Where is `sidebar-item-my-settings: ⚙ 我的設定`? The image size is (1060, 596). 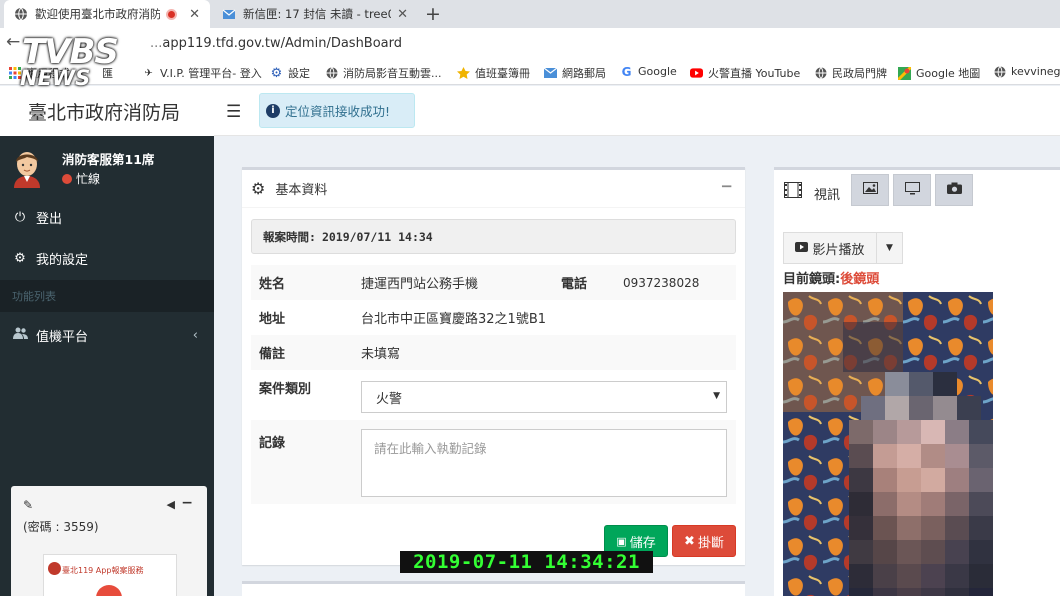
sidebar-item-my-settings: ⚙ 我的設定 is located at coordinates (107, 258).